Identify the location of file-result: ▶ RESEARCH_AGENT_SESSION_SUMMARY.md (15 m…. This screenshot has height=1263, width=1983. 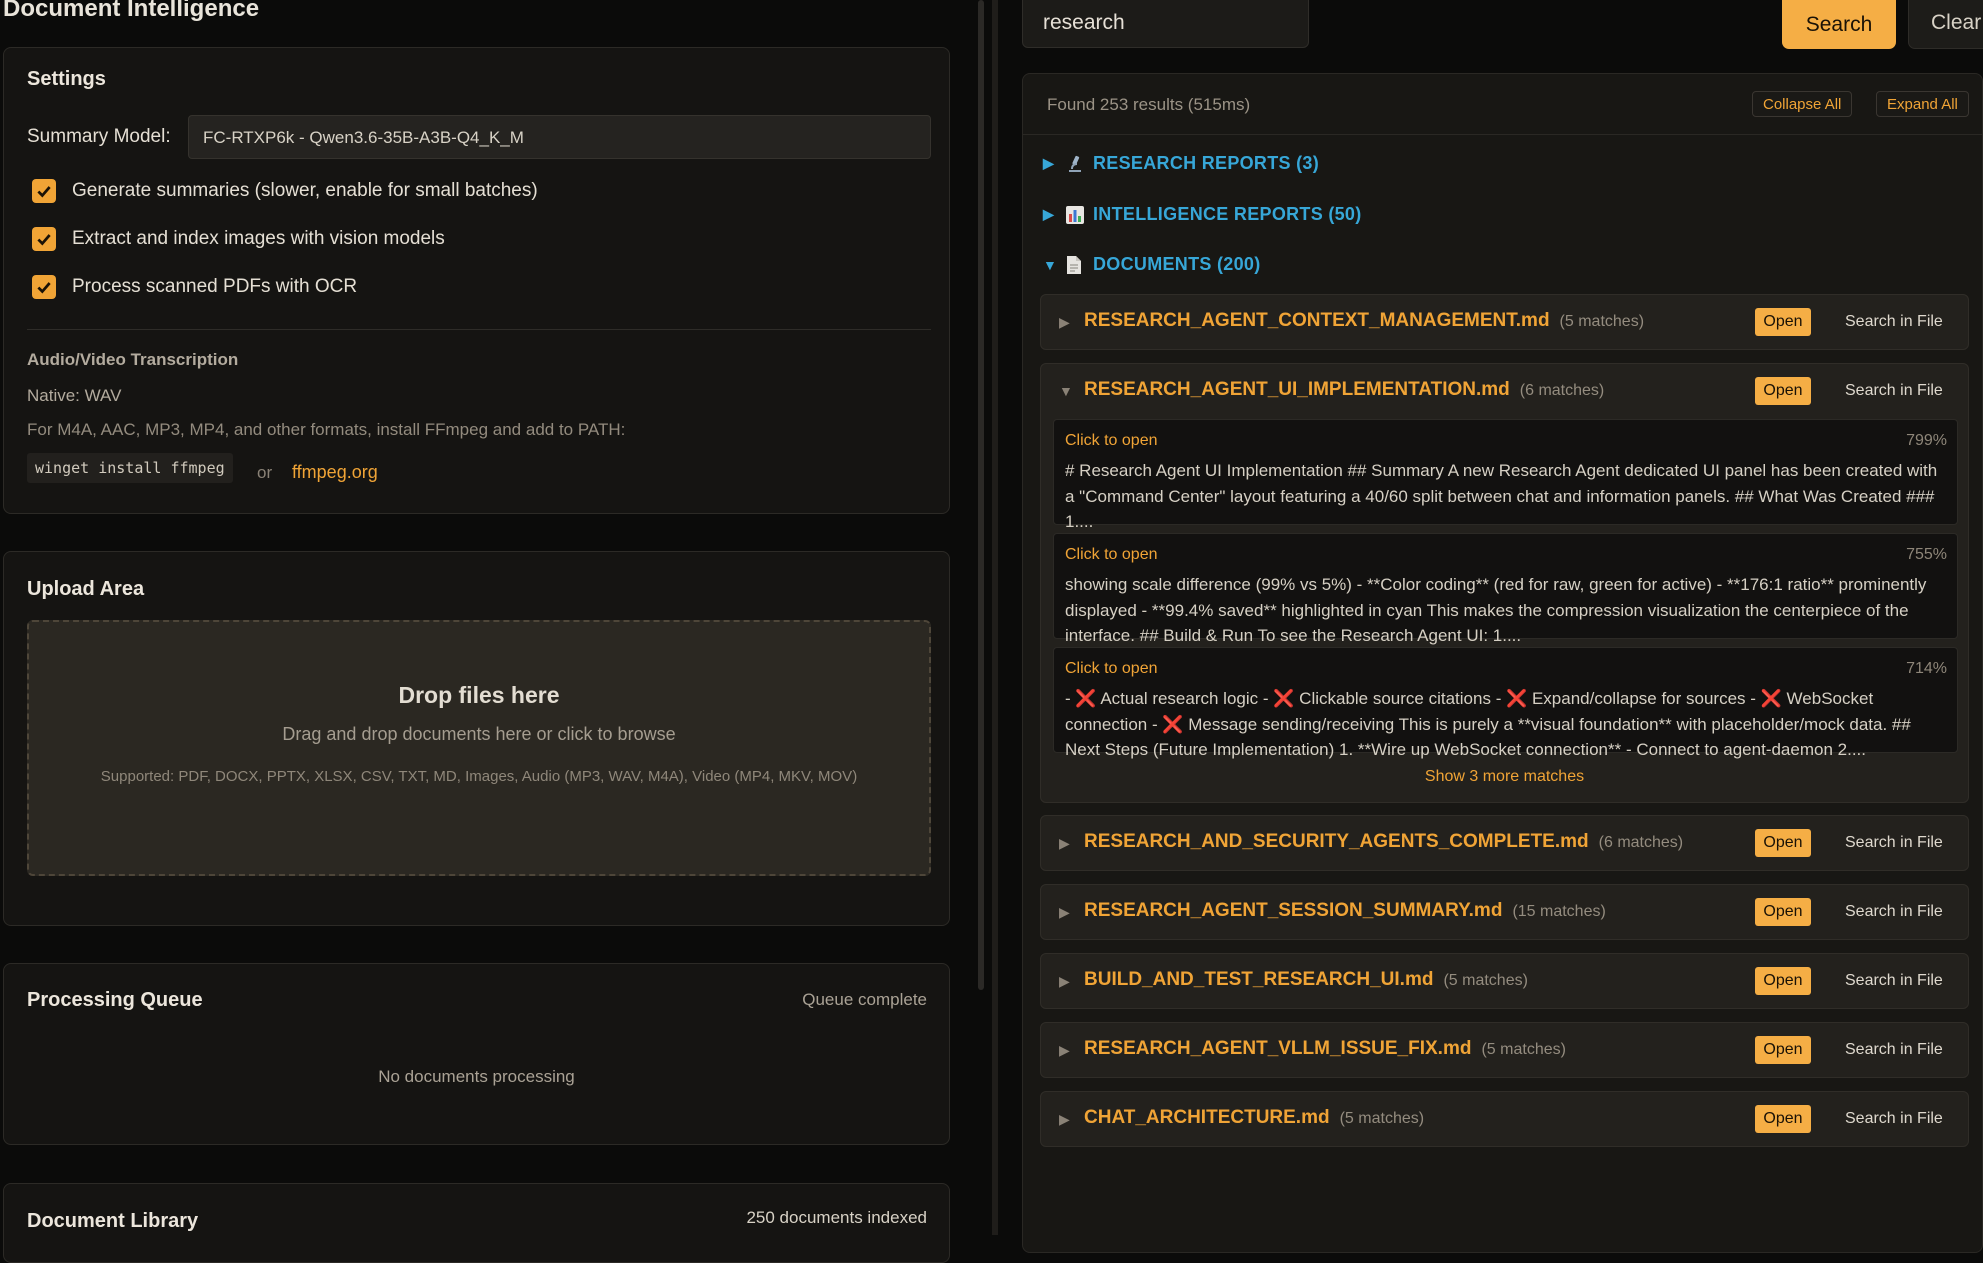
(1504, 912).